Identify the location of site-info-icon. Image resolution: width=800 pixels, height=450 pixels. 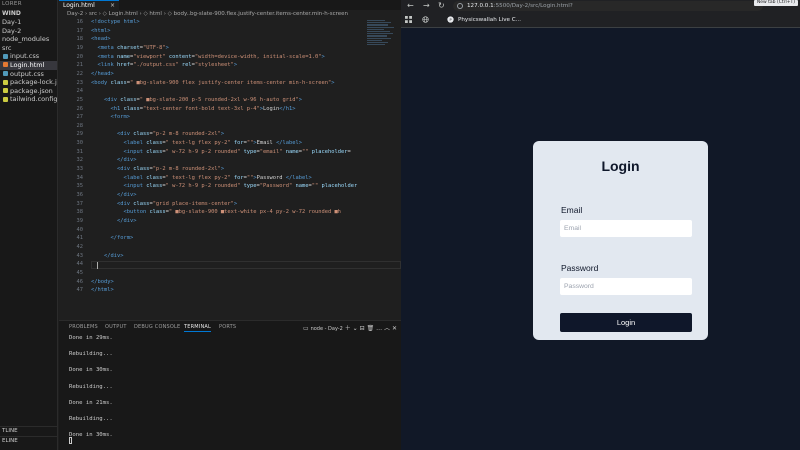
(460, 6).